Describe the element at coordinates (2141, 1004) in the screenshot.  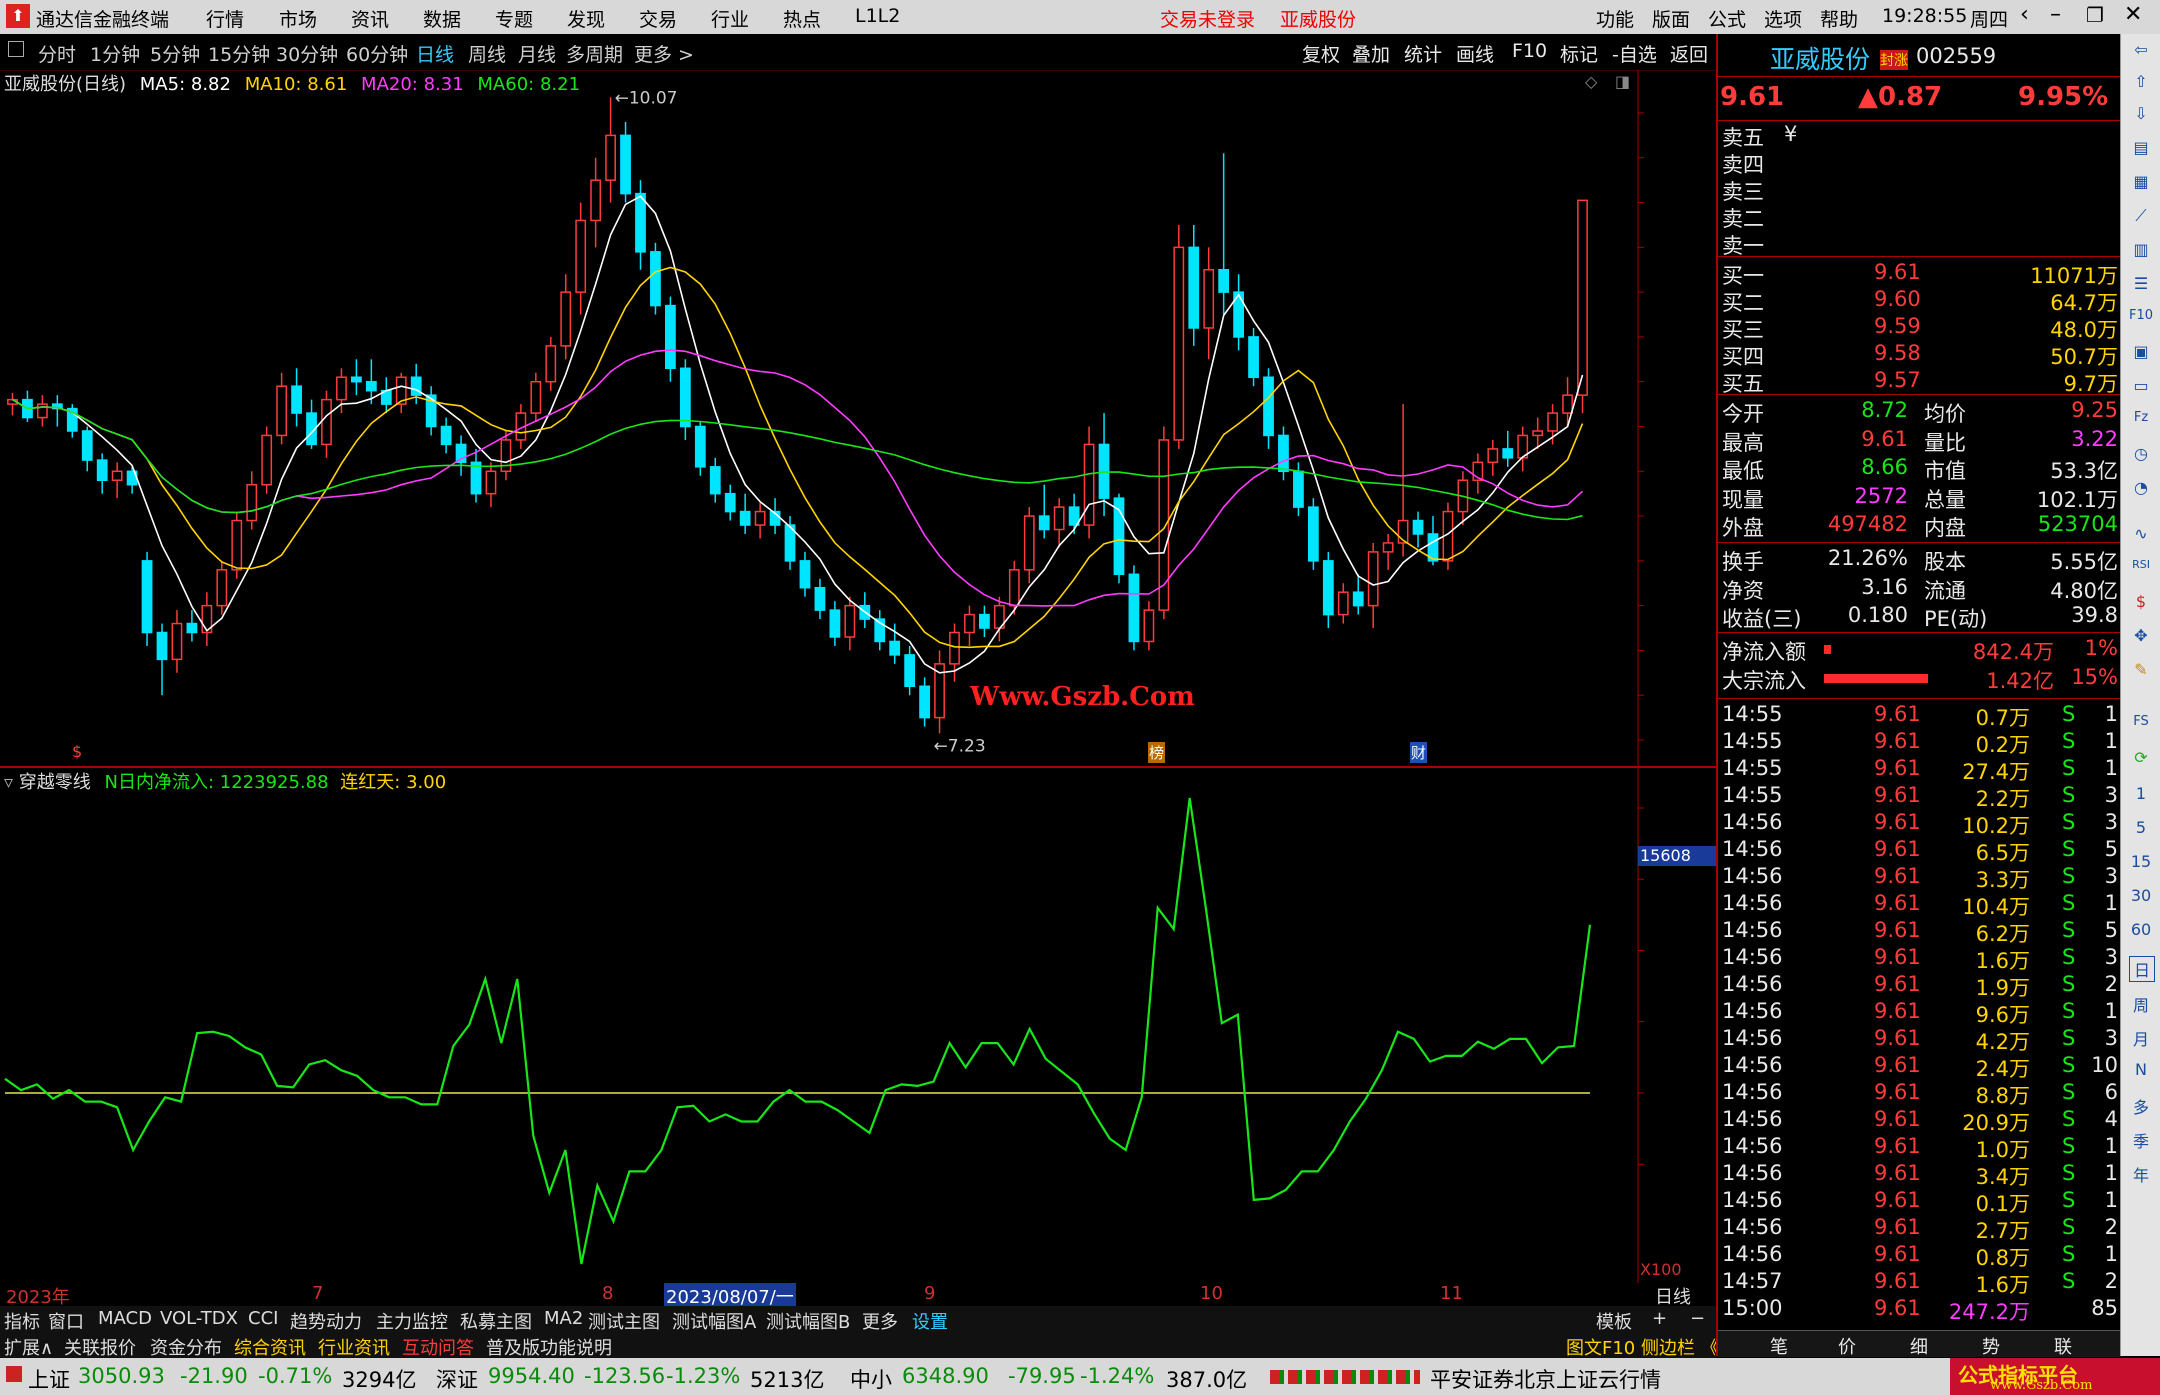
I see `side-period-week: 周` at that location.